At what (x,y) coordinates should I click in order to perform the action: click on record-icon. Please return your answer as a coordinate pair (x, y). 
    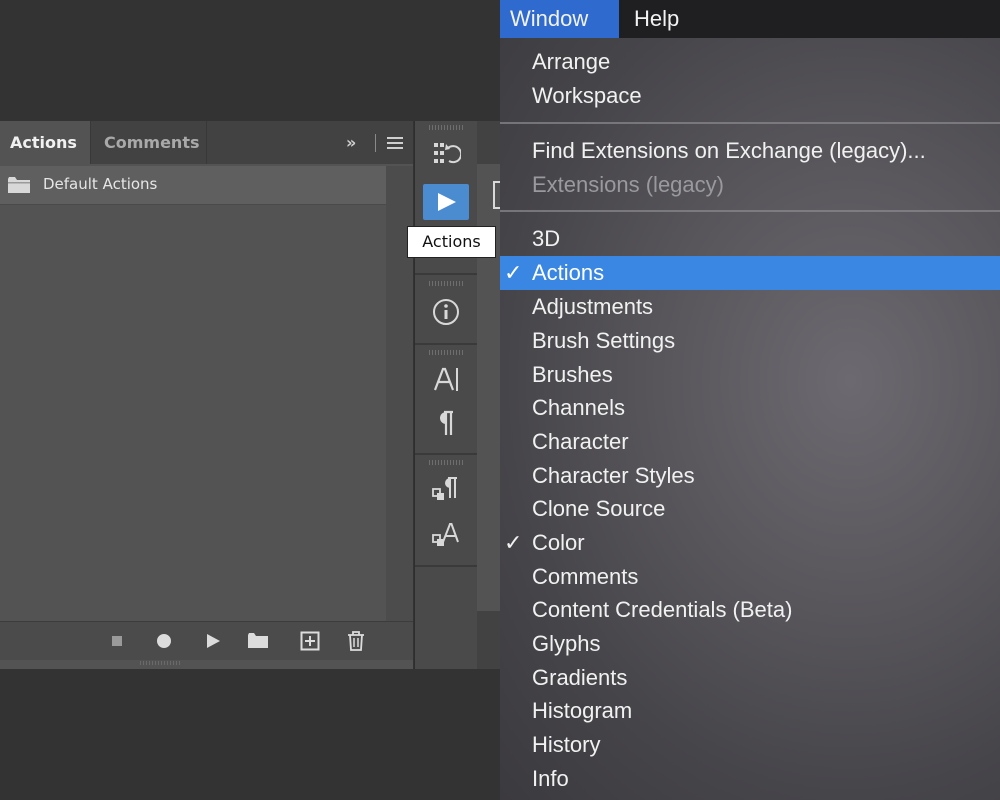
    Looking at the image, I should click on (164, 641).